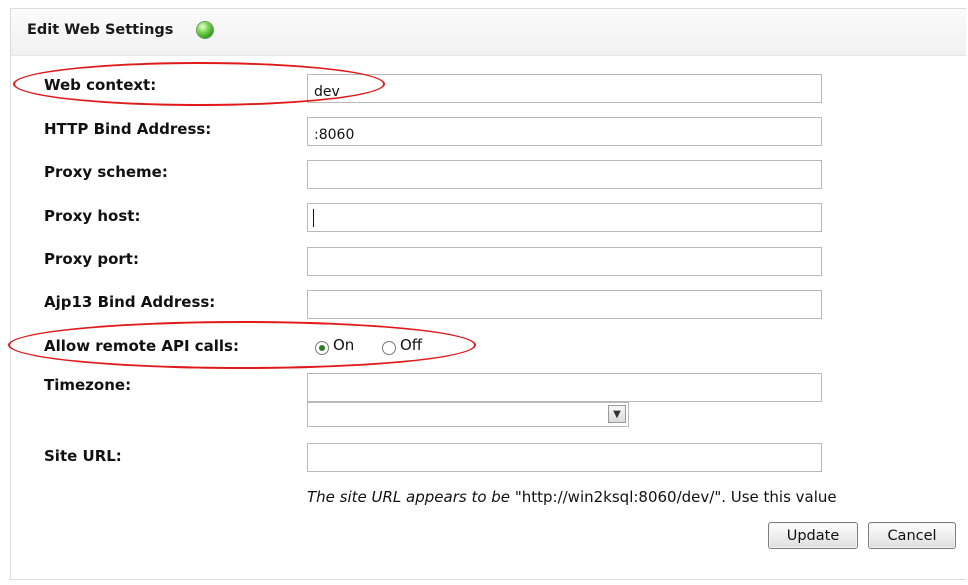 The width and height of the screenshot is (968, 585). I want to click on proxy-port-label: Proxy port:, so click(91, 259).